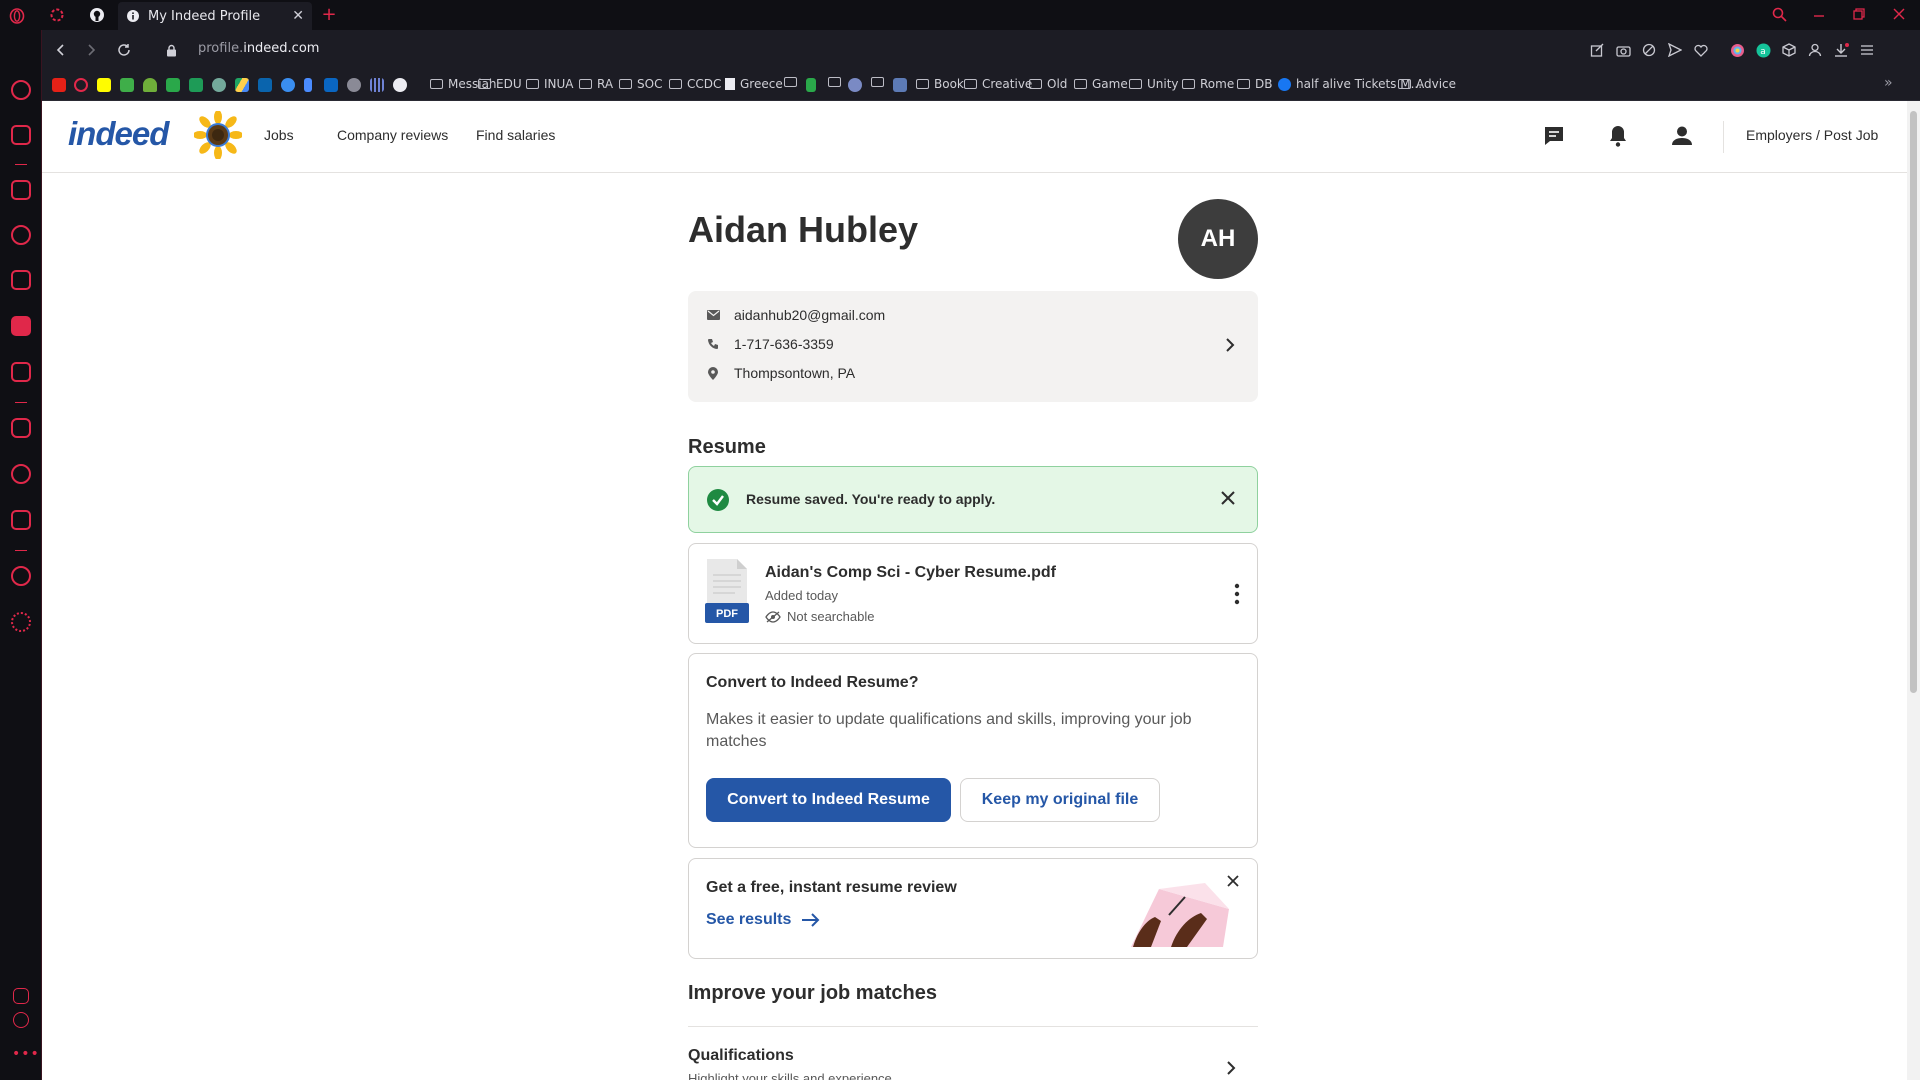 Image resolution: width=1920 pixels, height=1080 pixels. What do you see at coordinates (1888, 83) in the screenshot?
I see `more-bookmarks-icon: »` at bounding box center [1888, 83].